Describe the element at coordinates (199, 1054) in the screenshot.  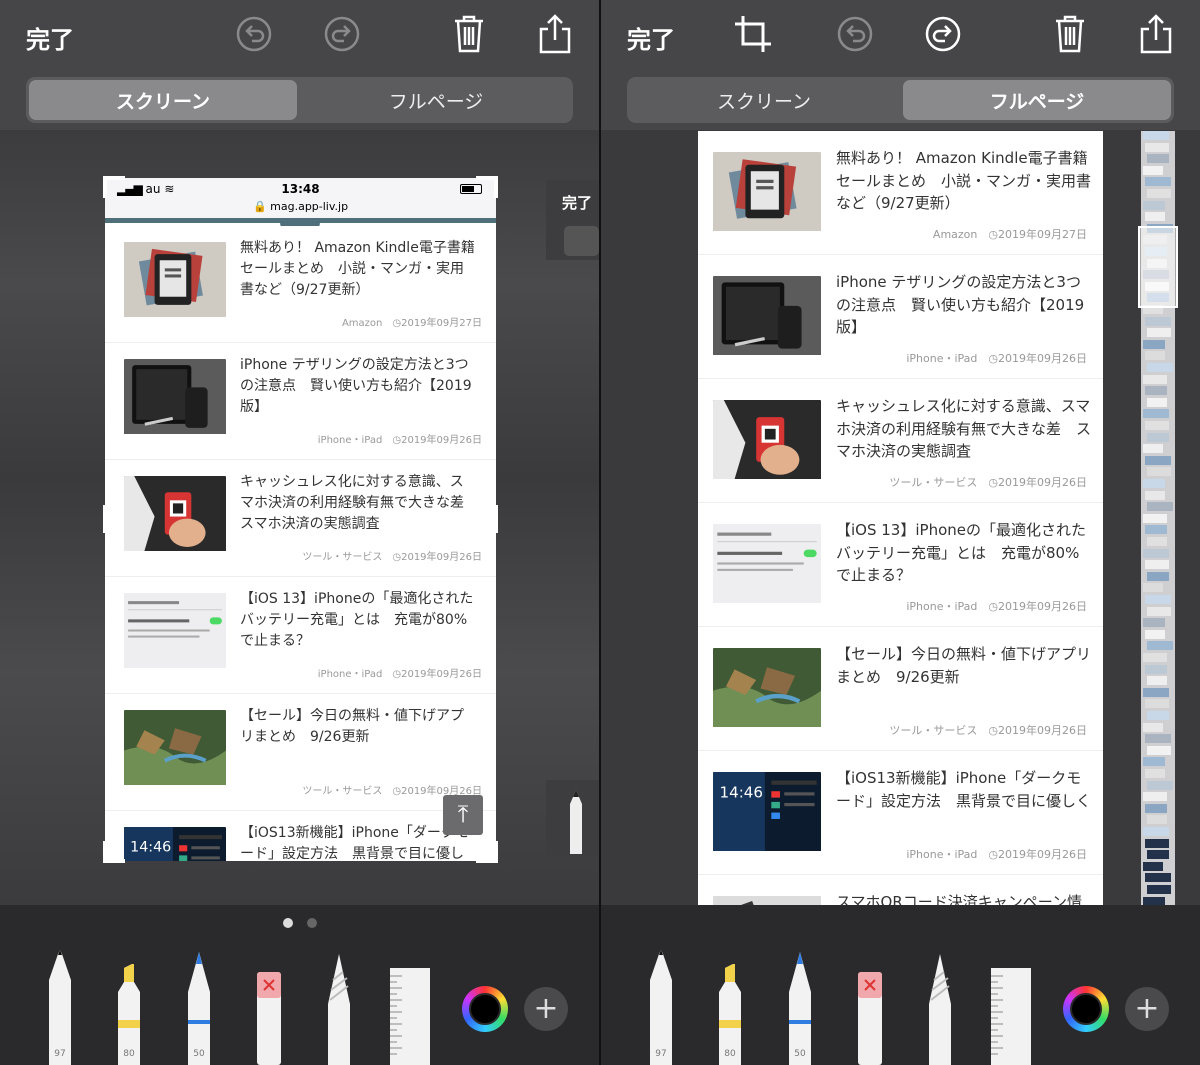
I see `pencil-size-label: 50` at that location.